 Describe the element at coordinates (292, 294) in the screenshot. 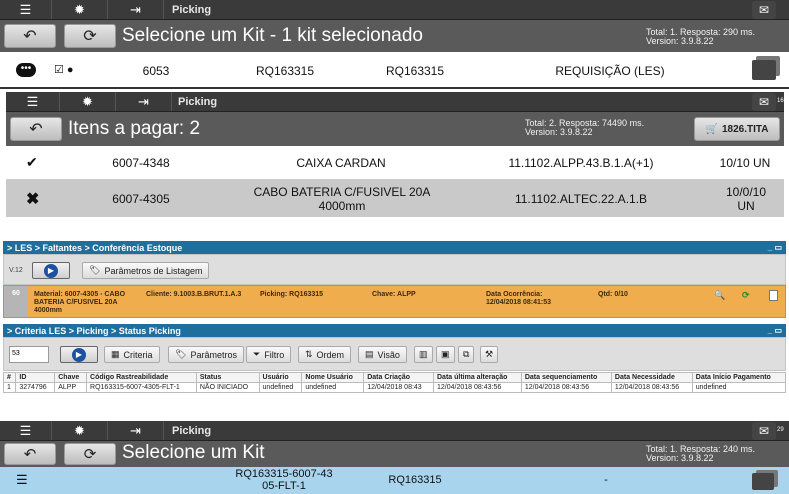

I see `alert-picking: Picking: RQ163315` at that location.